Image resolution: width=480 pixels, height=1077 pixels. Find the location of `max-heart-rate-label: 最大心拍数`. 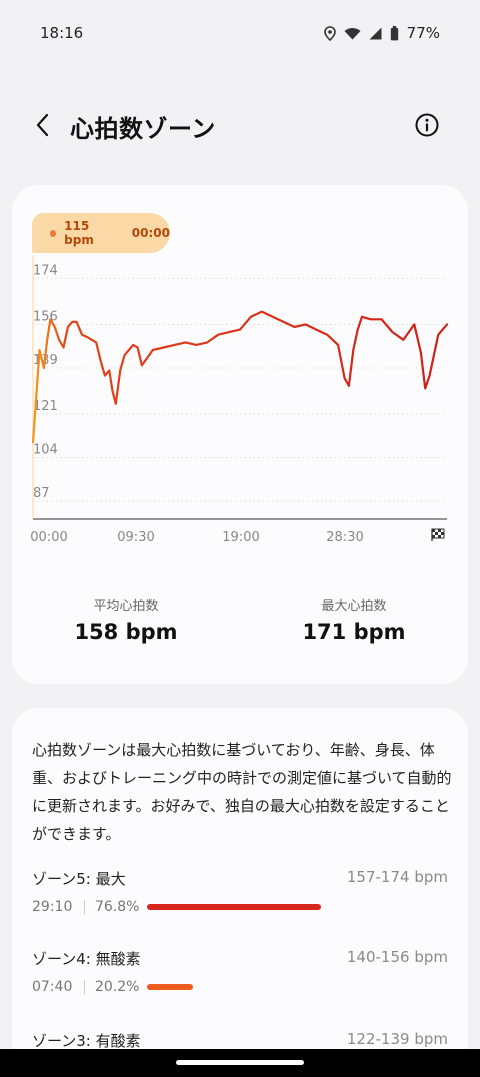

max-heart-rate-label: 最大心拍数 is located at coordinates (354, 606).